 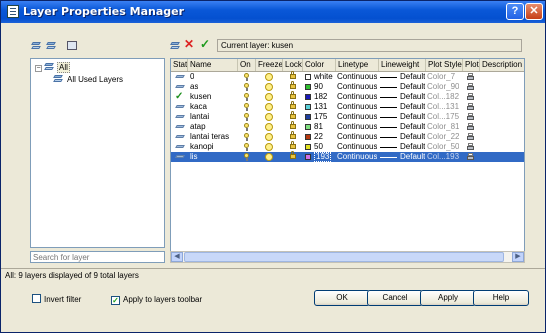 I want to click on layer-row: 0 white Continuous Default Color_7, so click(x=347, y=76).